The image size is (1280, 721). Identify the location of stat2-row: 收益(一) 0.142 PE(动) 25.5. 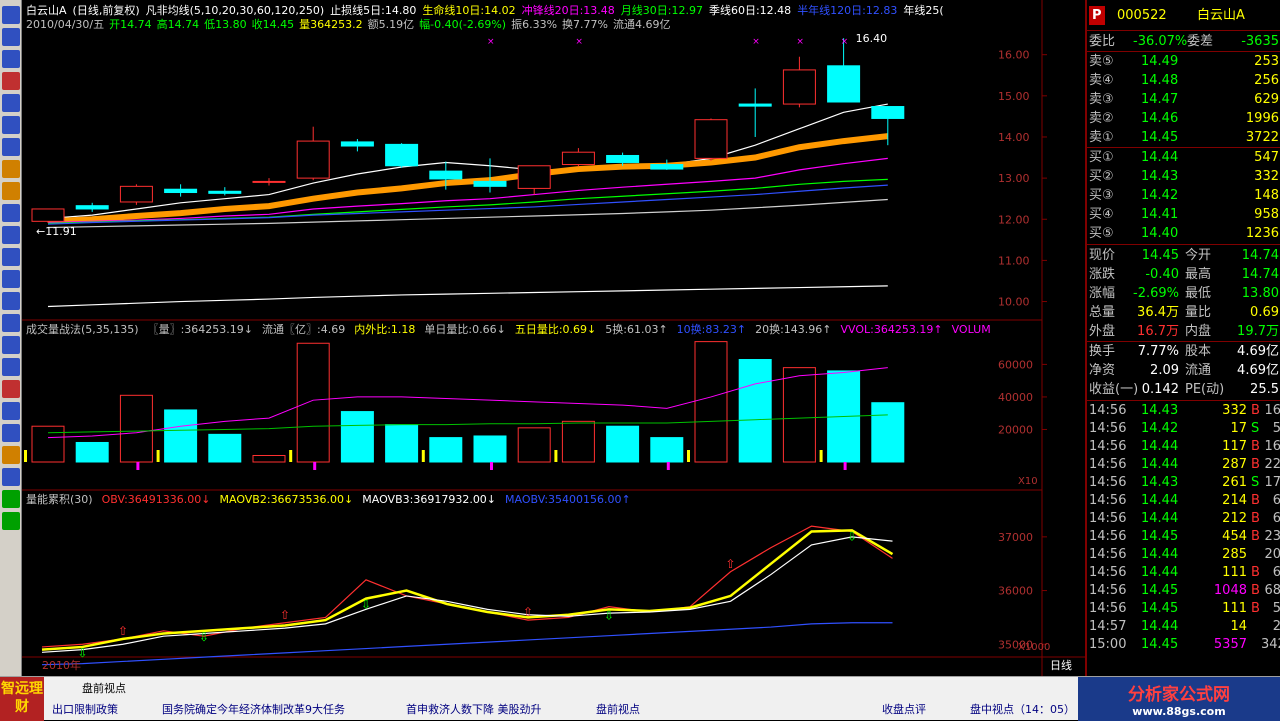
(1183, 389).